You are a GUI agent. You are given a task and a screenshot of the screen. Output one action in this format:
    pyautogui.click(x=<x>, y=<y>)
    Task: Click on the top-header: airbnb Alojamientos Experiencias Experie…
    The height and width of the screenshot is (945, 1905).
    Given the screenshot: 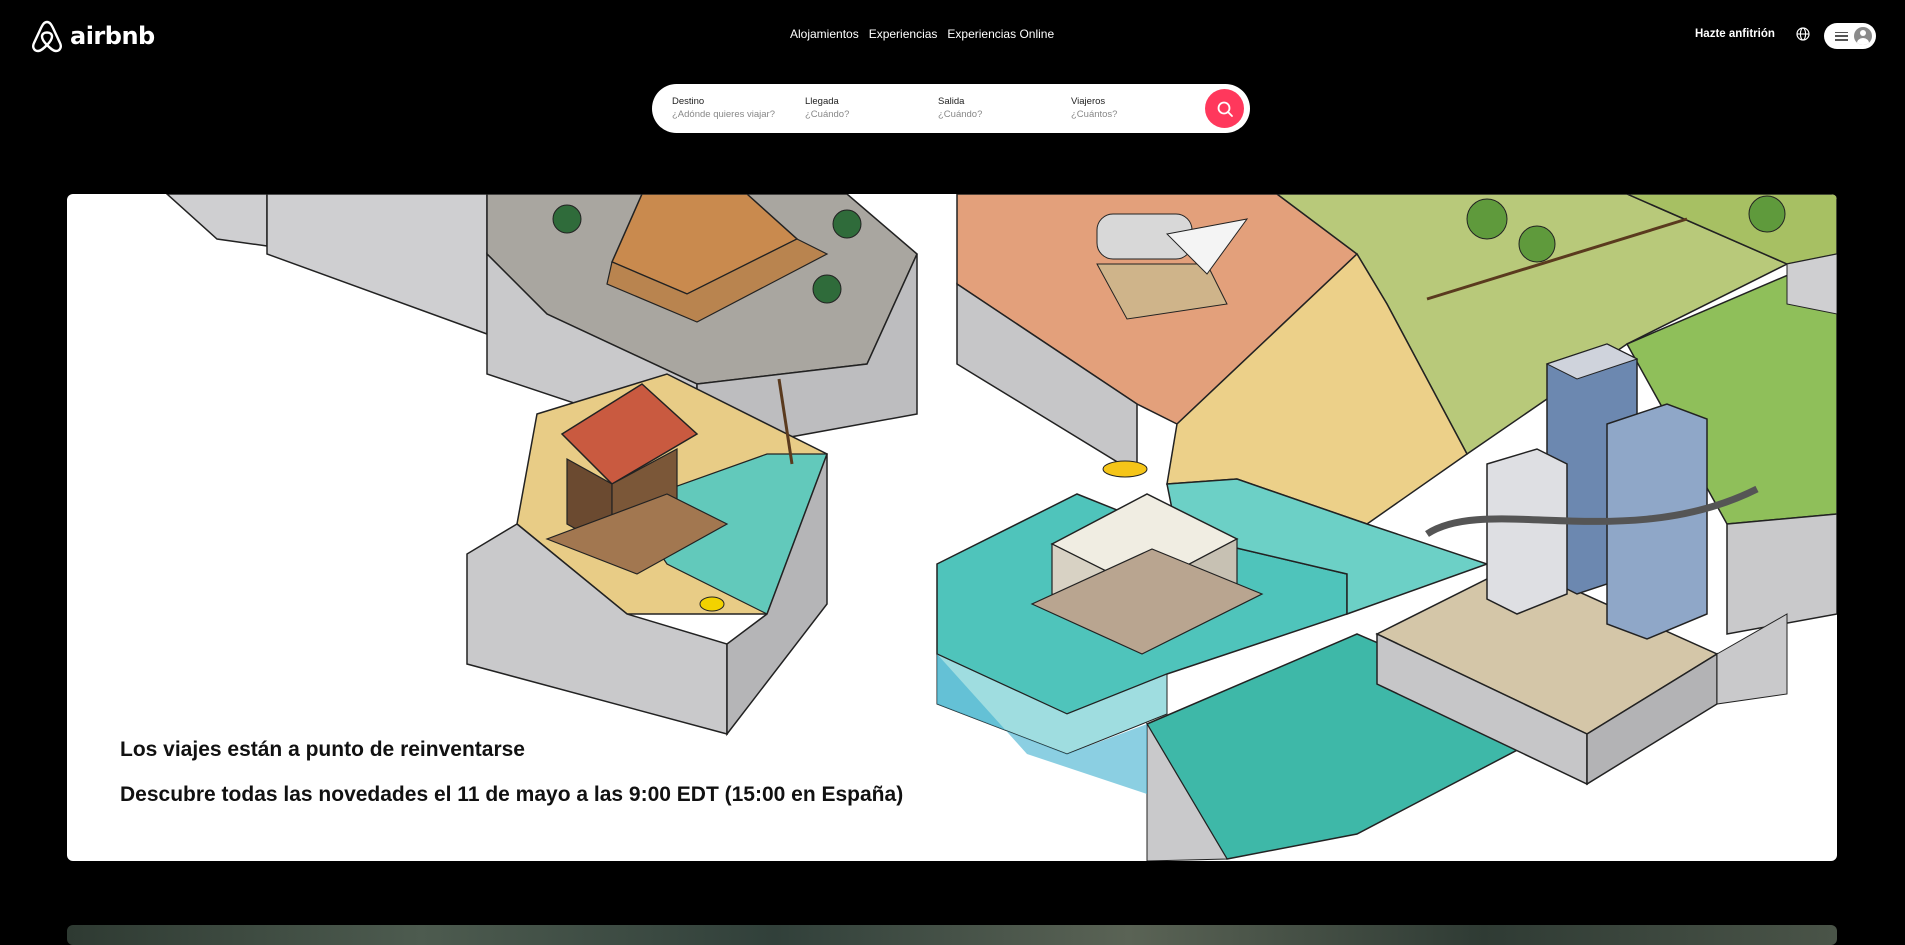 What is the action you would take?
    pyautogui.click(x=952, y=36)
    